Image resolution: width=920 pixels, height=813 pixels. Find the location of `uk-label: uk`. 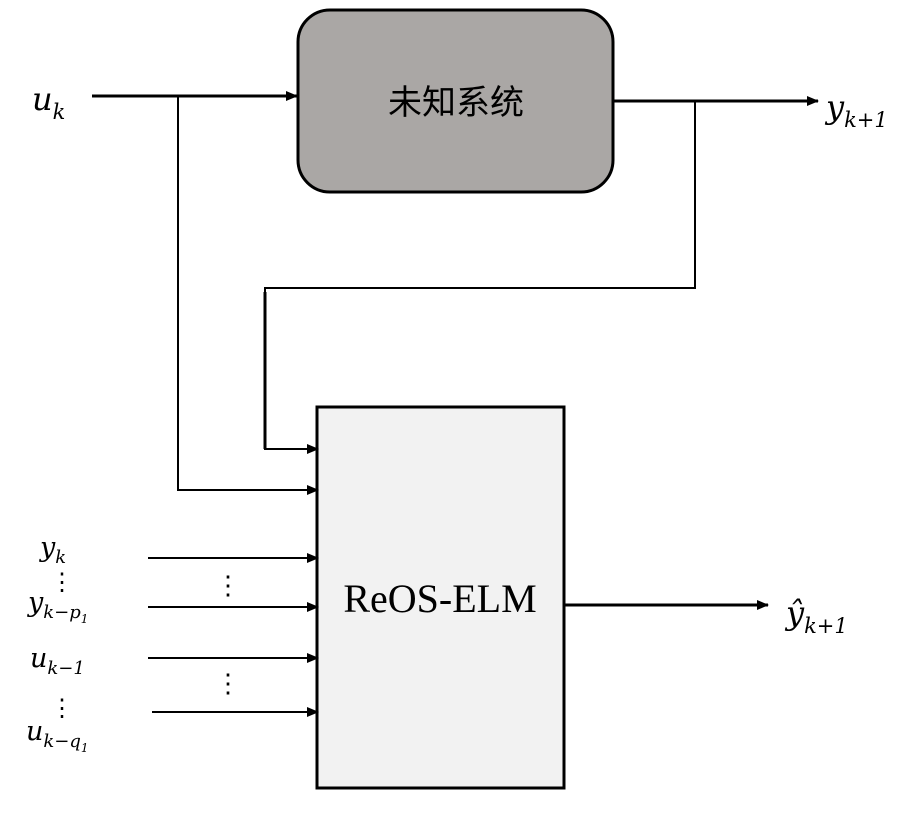

uk-label: uk is located at coordinates (48, 102).